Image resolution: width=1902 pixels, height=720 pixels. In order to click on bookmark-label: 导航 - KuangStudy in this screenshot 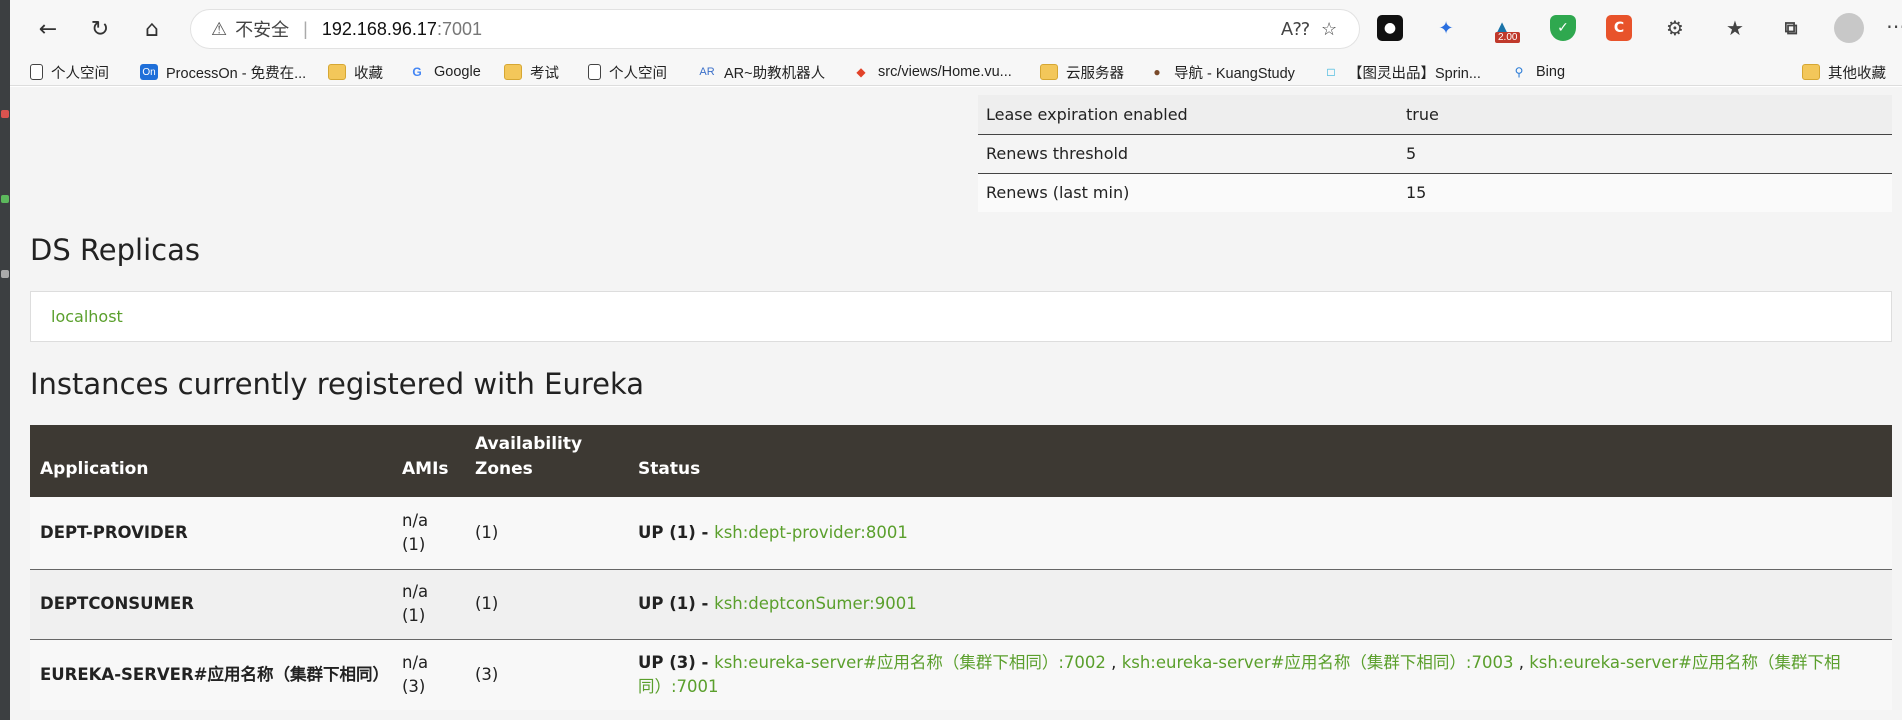, I will do `click(1234, 73)`.